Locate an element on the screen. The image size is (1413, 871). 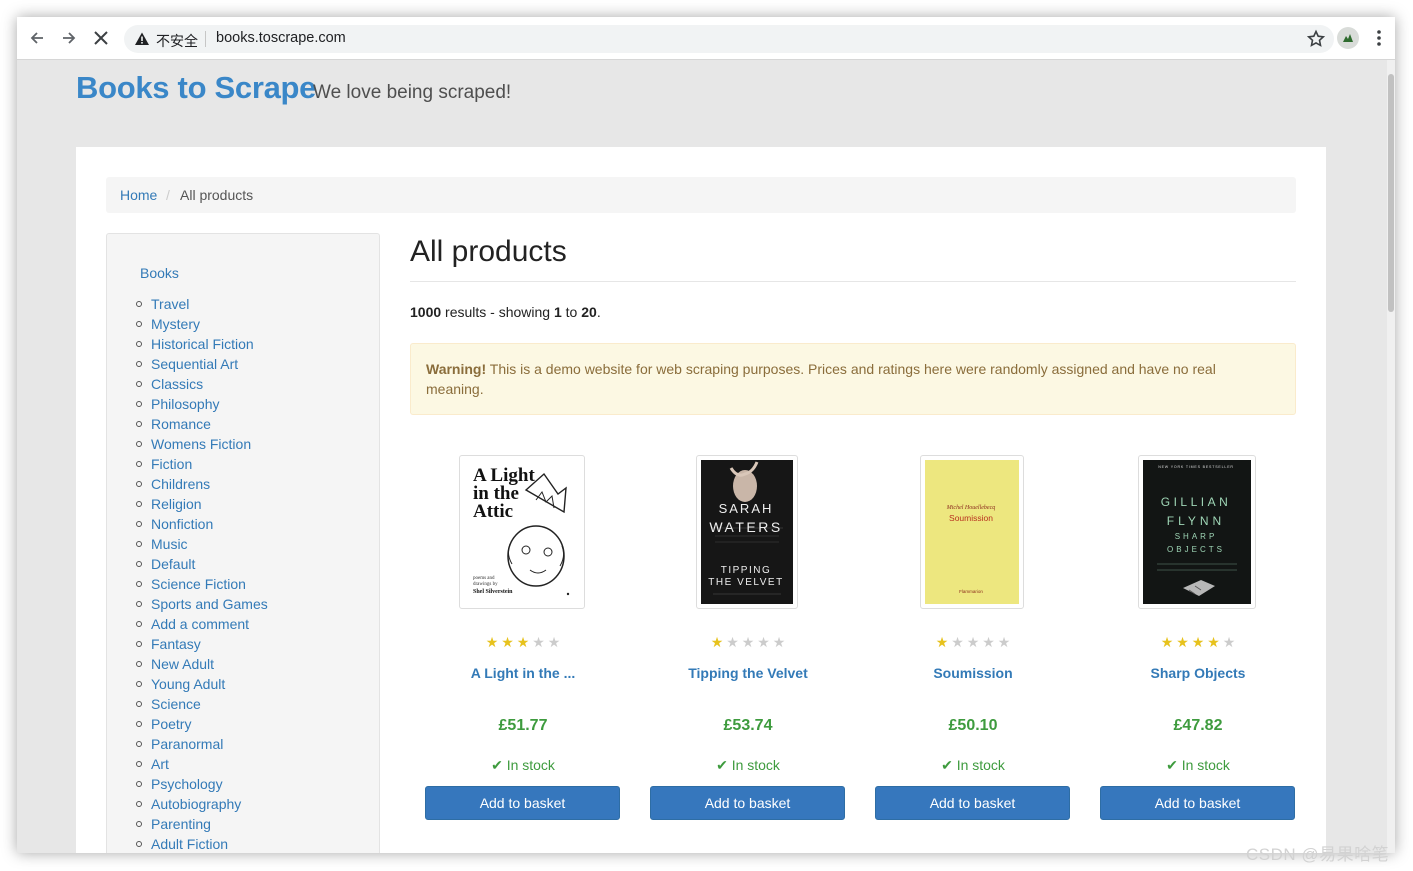
sidebar-category-link: Young Adult is located at coordinates (201, 686).